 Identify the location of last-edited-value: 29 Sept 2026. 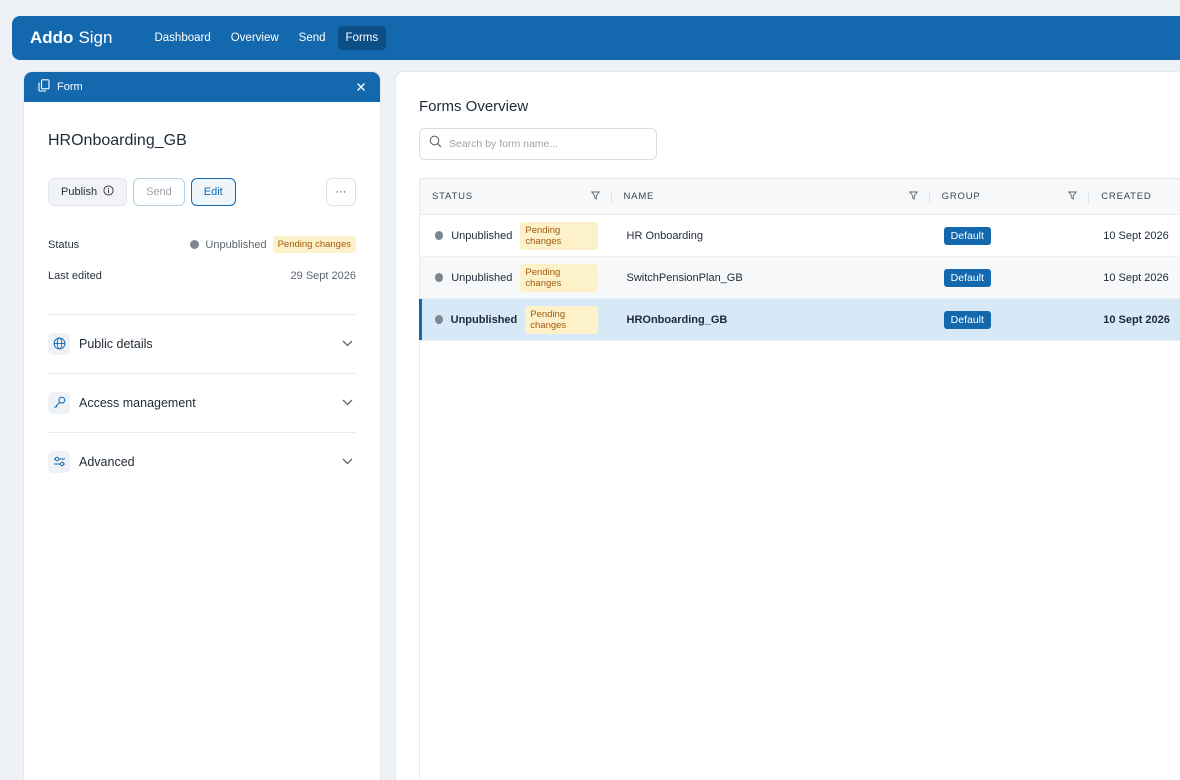
(323, 276).